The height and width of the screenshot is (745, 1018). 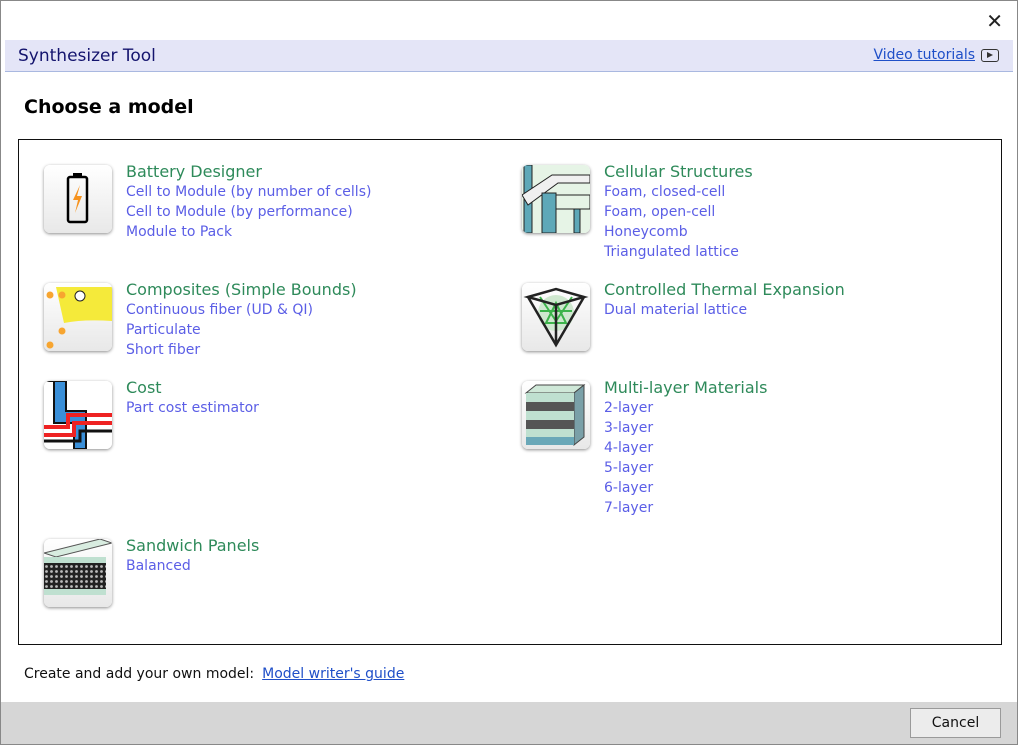 What do you see at coordinates (924, 55) in the screenshot?
I see `video-tutorials-label: Video tutorials` at bounding box center [924, 55].